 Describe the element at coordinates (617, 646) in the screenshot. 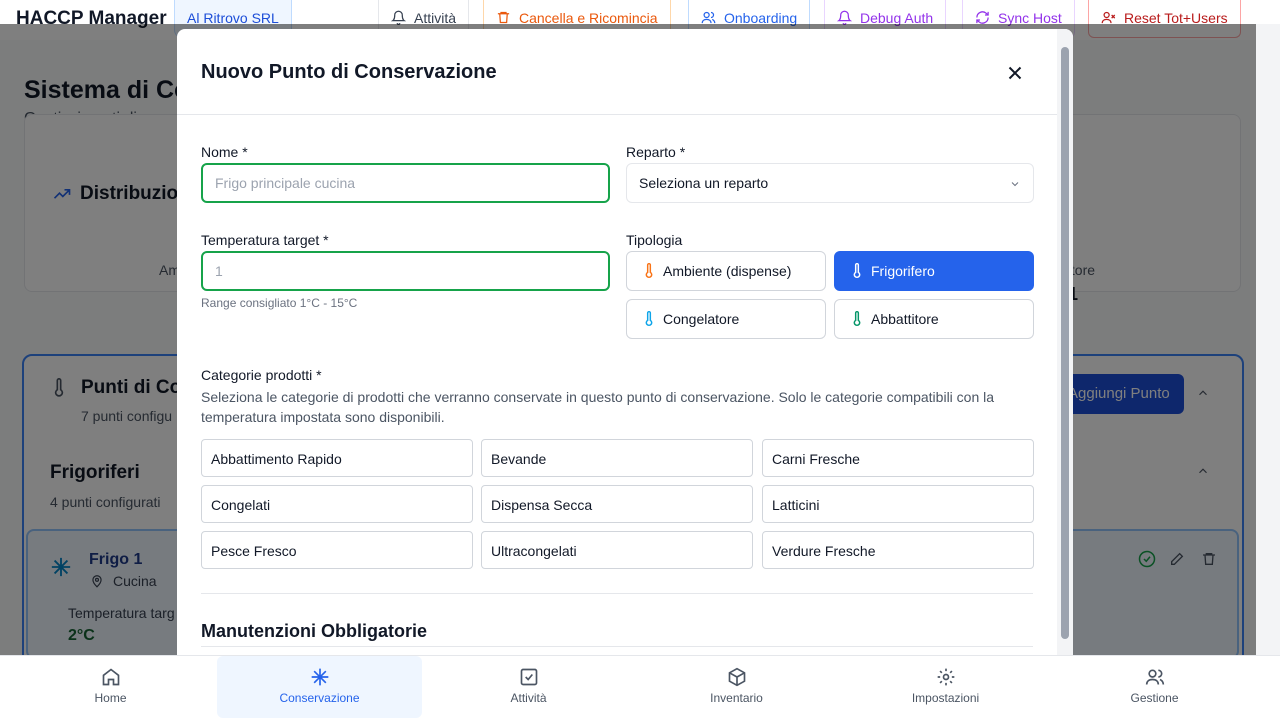

I see `maintenance-divider` at that location.